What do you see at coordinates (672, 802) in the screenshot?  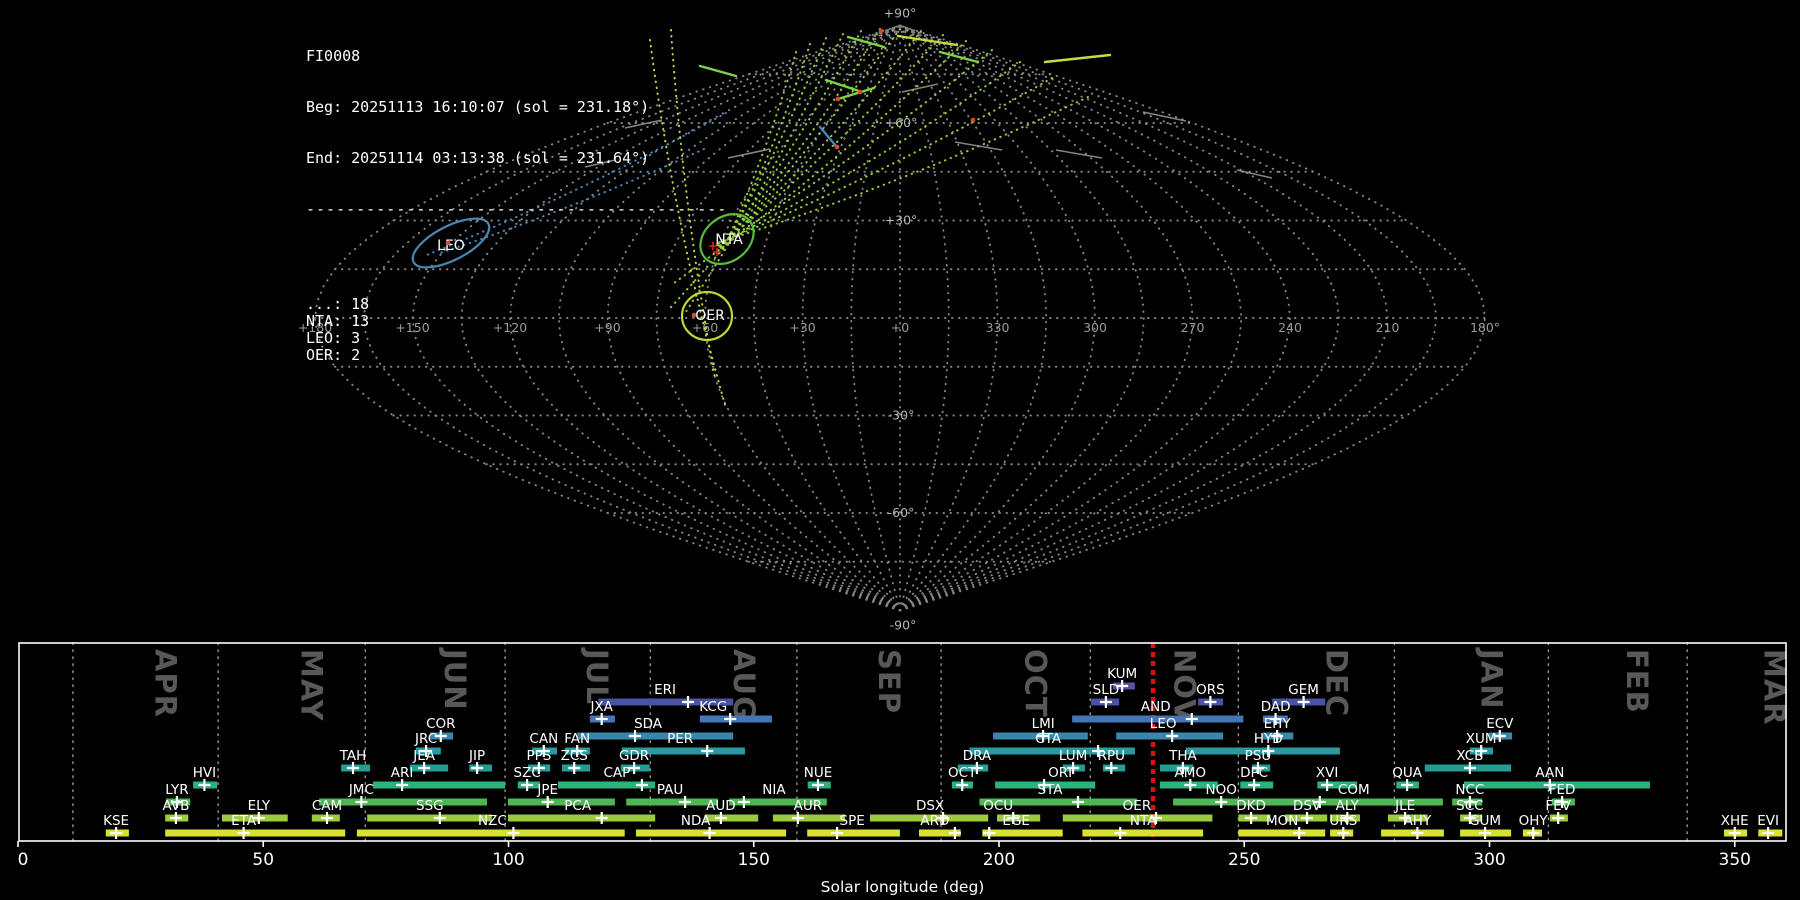 I see `shower-bar-PAU` at bounding box center [672, 802].